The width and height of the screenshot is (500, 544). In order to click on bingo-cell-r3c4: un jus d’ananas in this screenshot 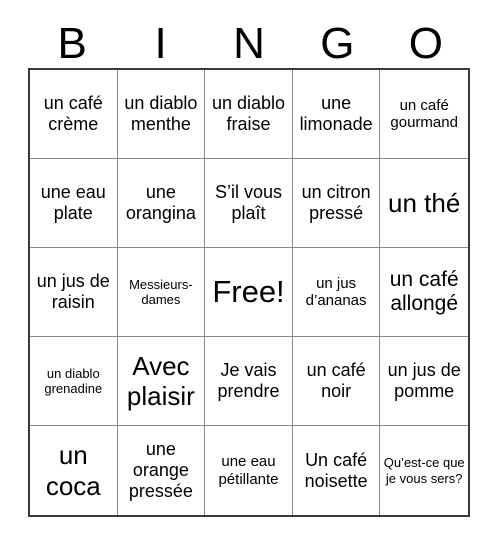, I will do `click(336, 292)`.